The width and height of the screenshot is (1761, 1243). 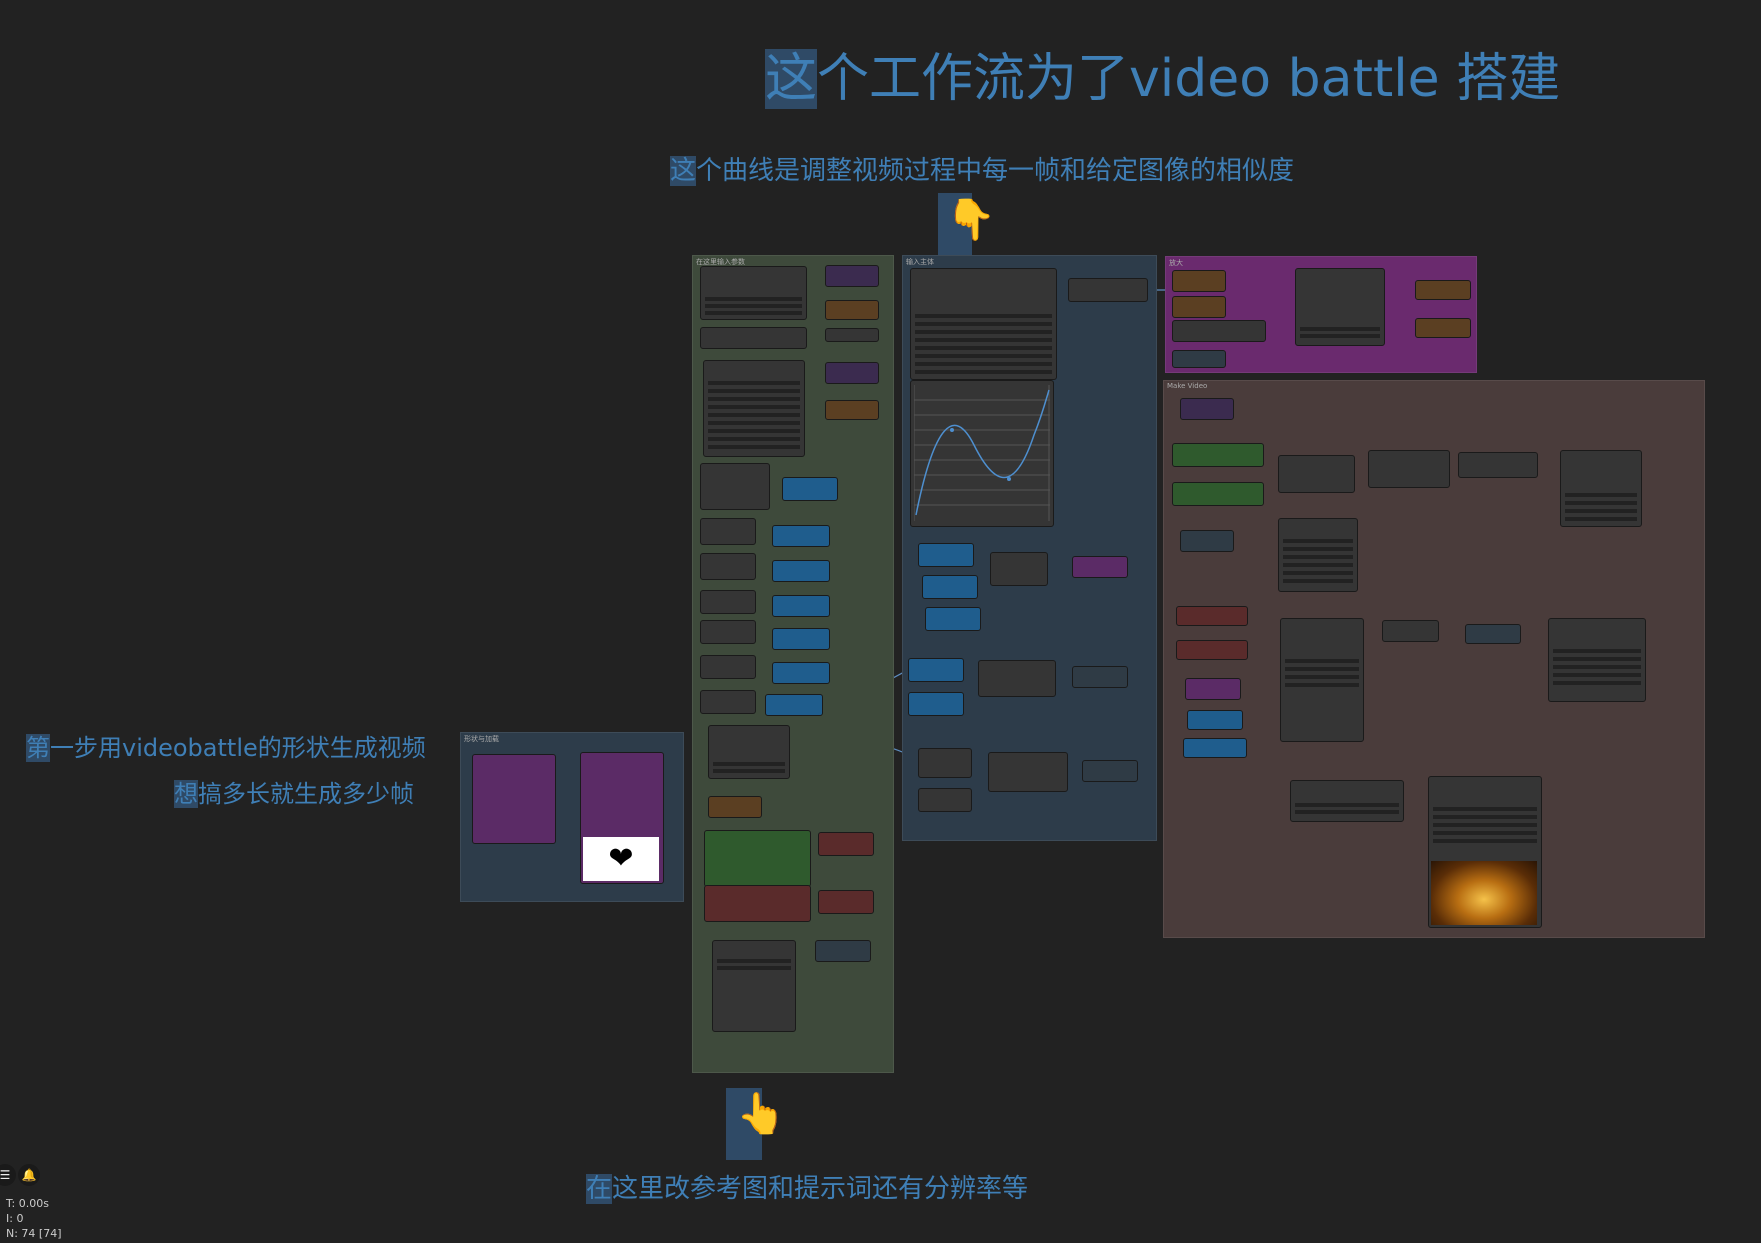 I want to click on heart-icon: ❤, so click(x=621, y=858).